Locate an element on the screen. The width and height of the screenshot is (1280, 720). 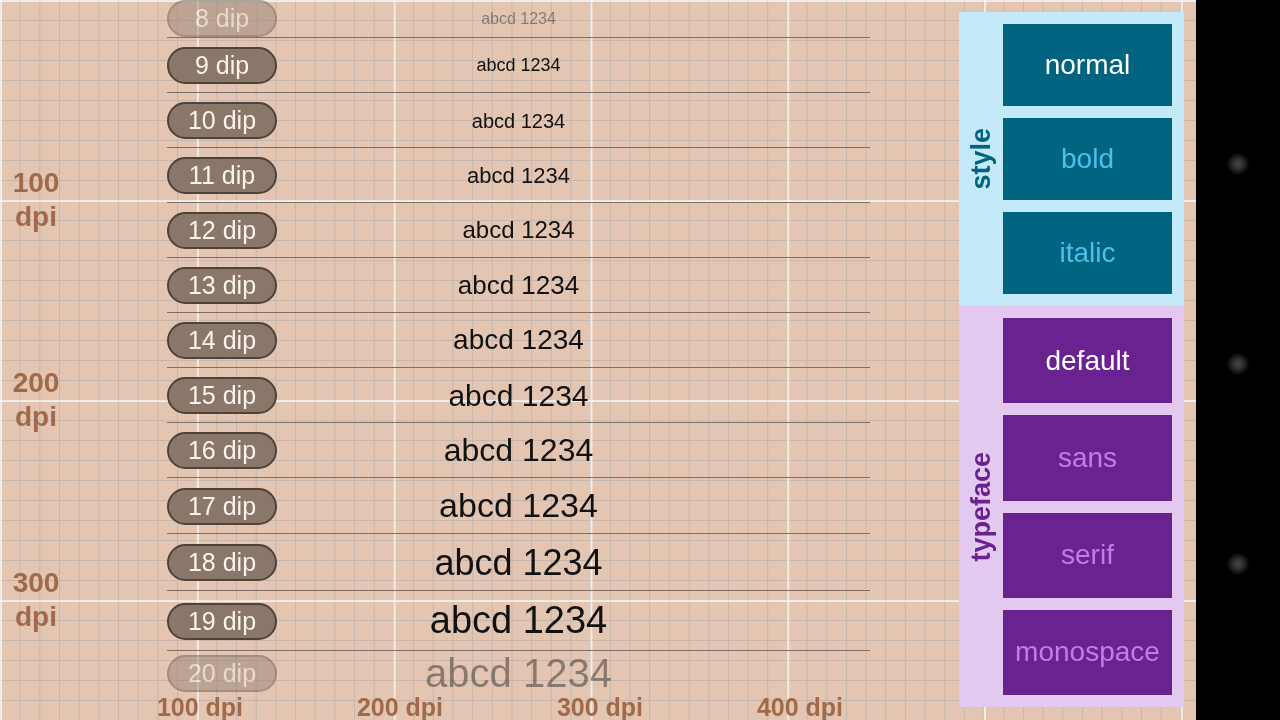
ruler-label: 300 dpi is located at coordinates (36, 600).